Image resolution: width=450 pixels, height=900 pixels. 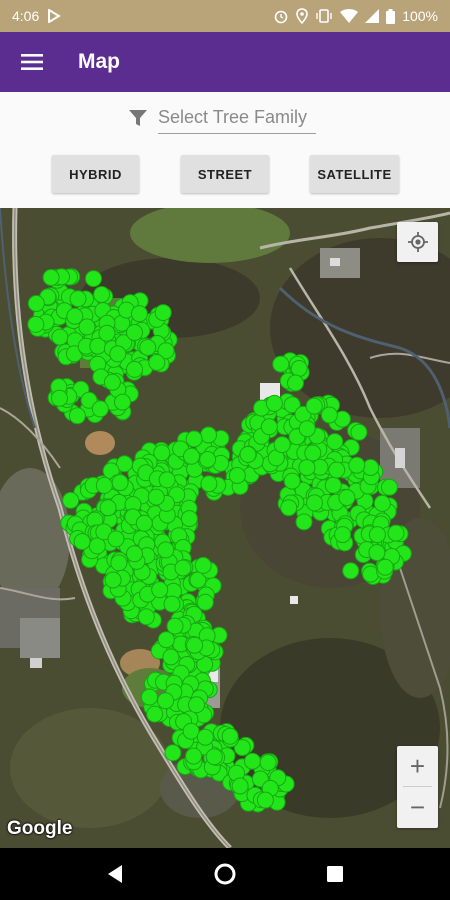 What do you see at coordinates (95, 174) in the screenshot?
I see `hybrid-button: HYBRID` at bounding box center [95, 174].